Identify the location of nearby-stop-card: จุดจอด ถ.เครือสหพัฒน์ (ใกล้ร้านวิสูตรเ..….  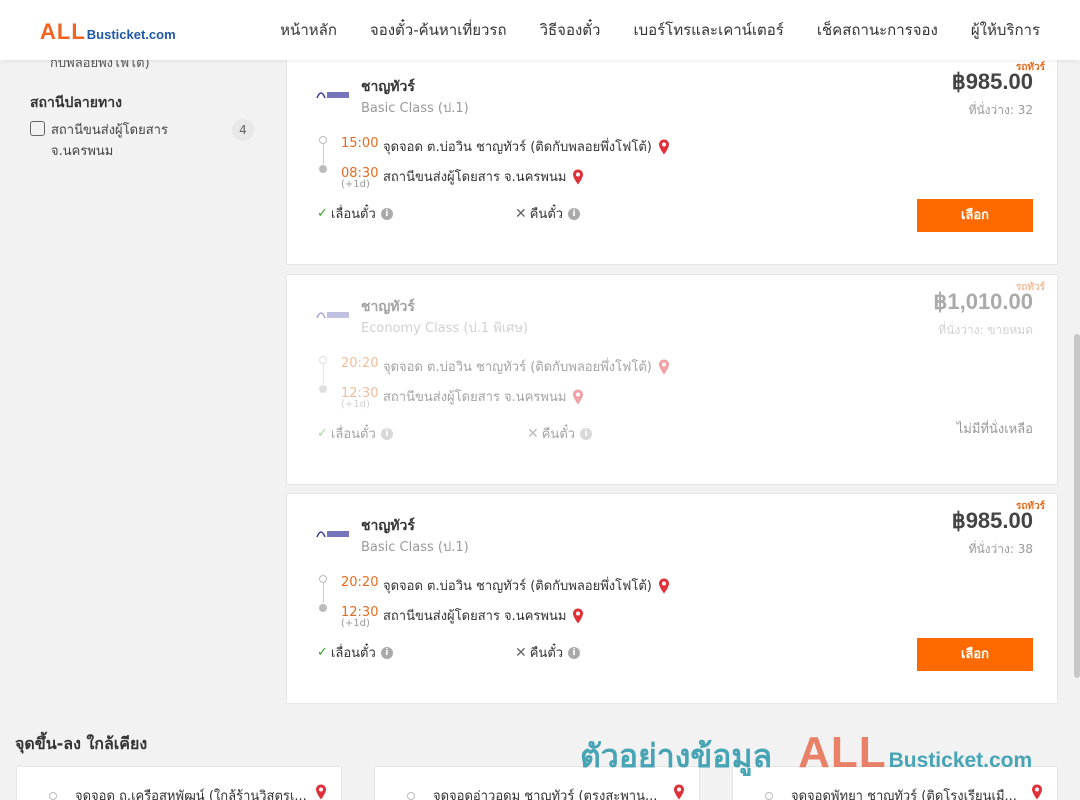
(179, 783).